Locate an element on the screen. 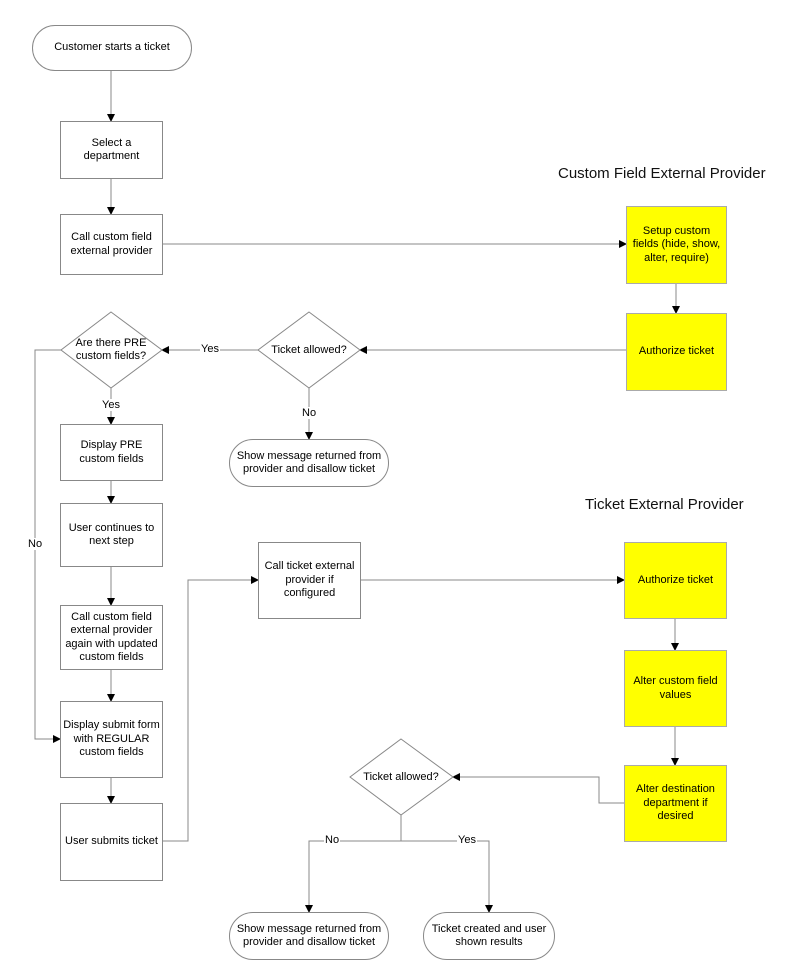  authorize-ticket-tp-step: Authorize ticket is located at coordinates (675, 580).